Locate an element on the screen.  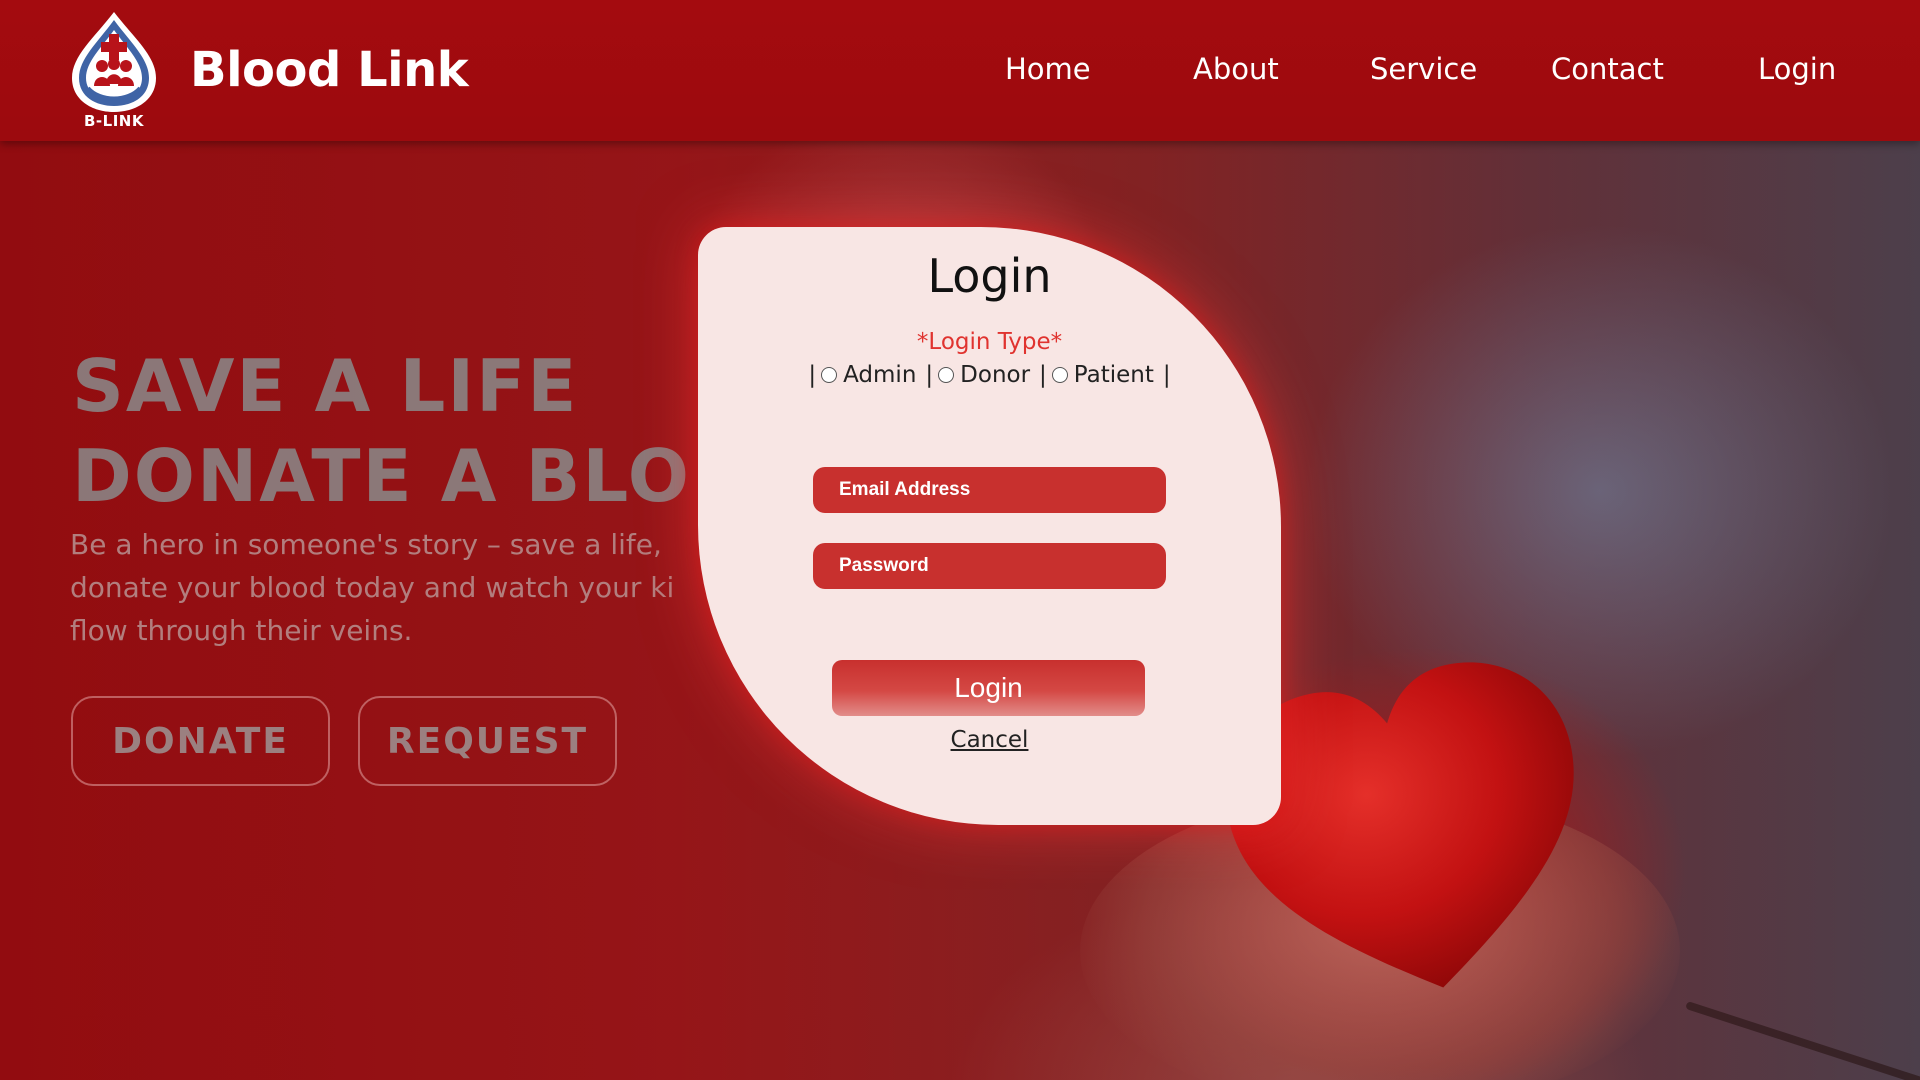
nav-service: Service is located at coordinates (1423, 69).